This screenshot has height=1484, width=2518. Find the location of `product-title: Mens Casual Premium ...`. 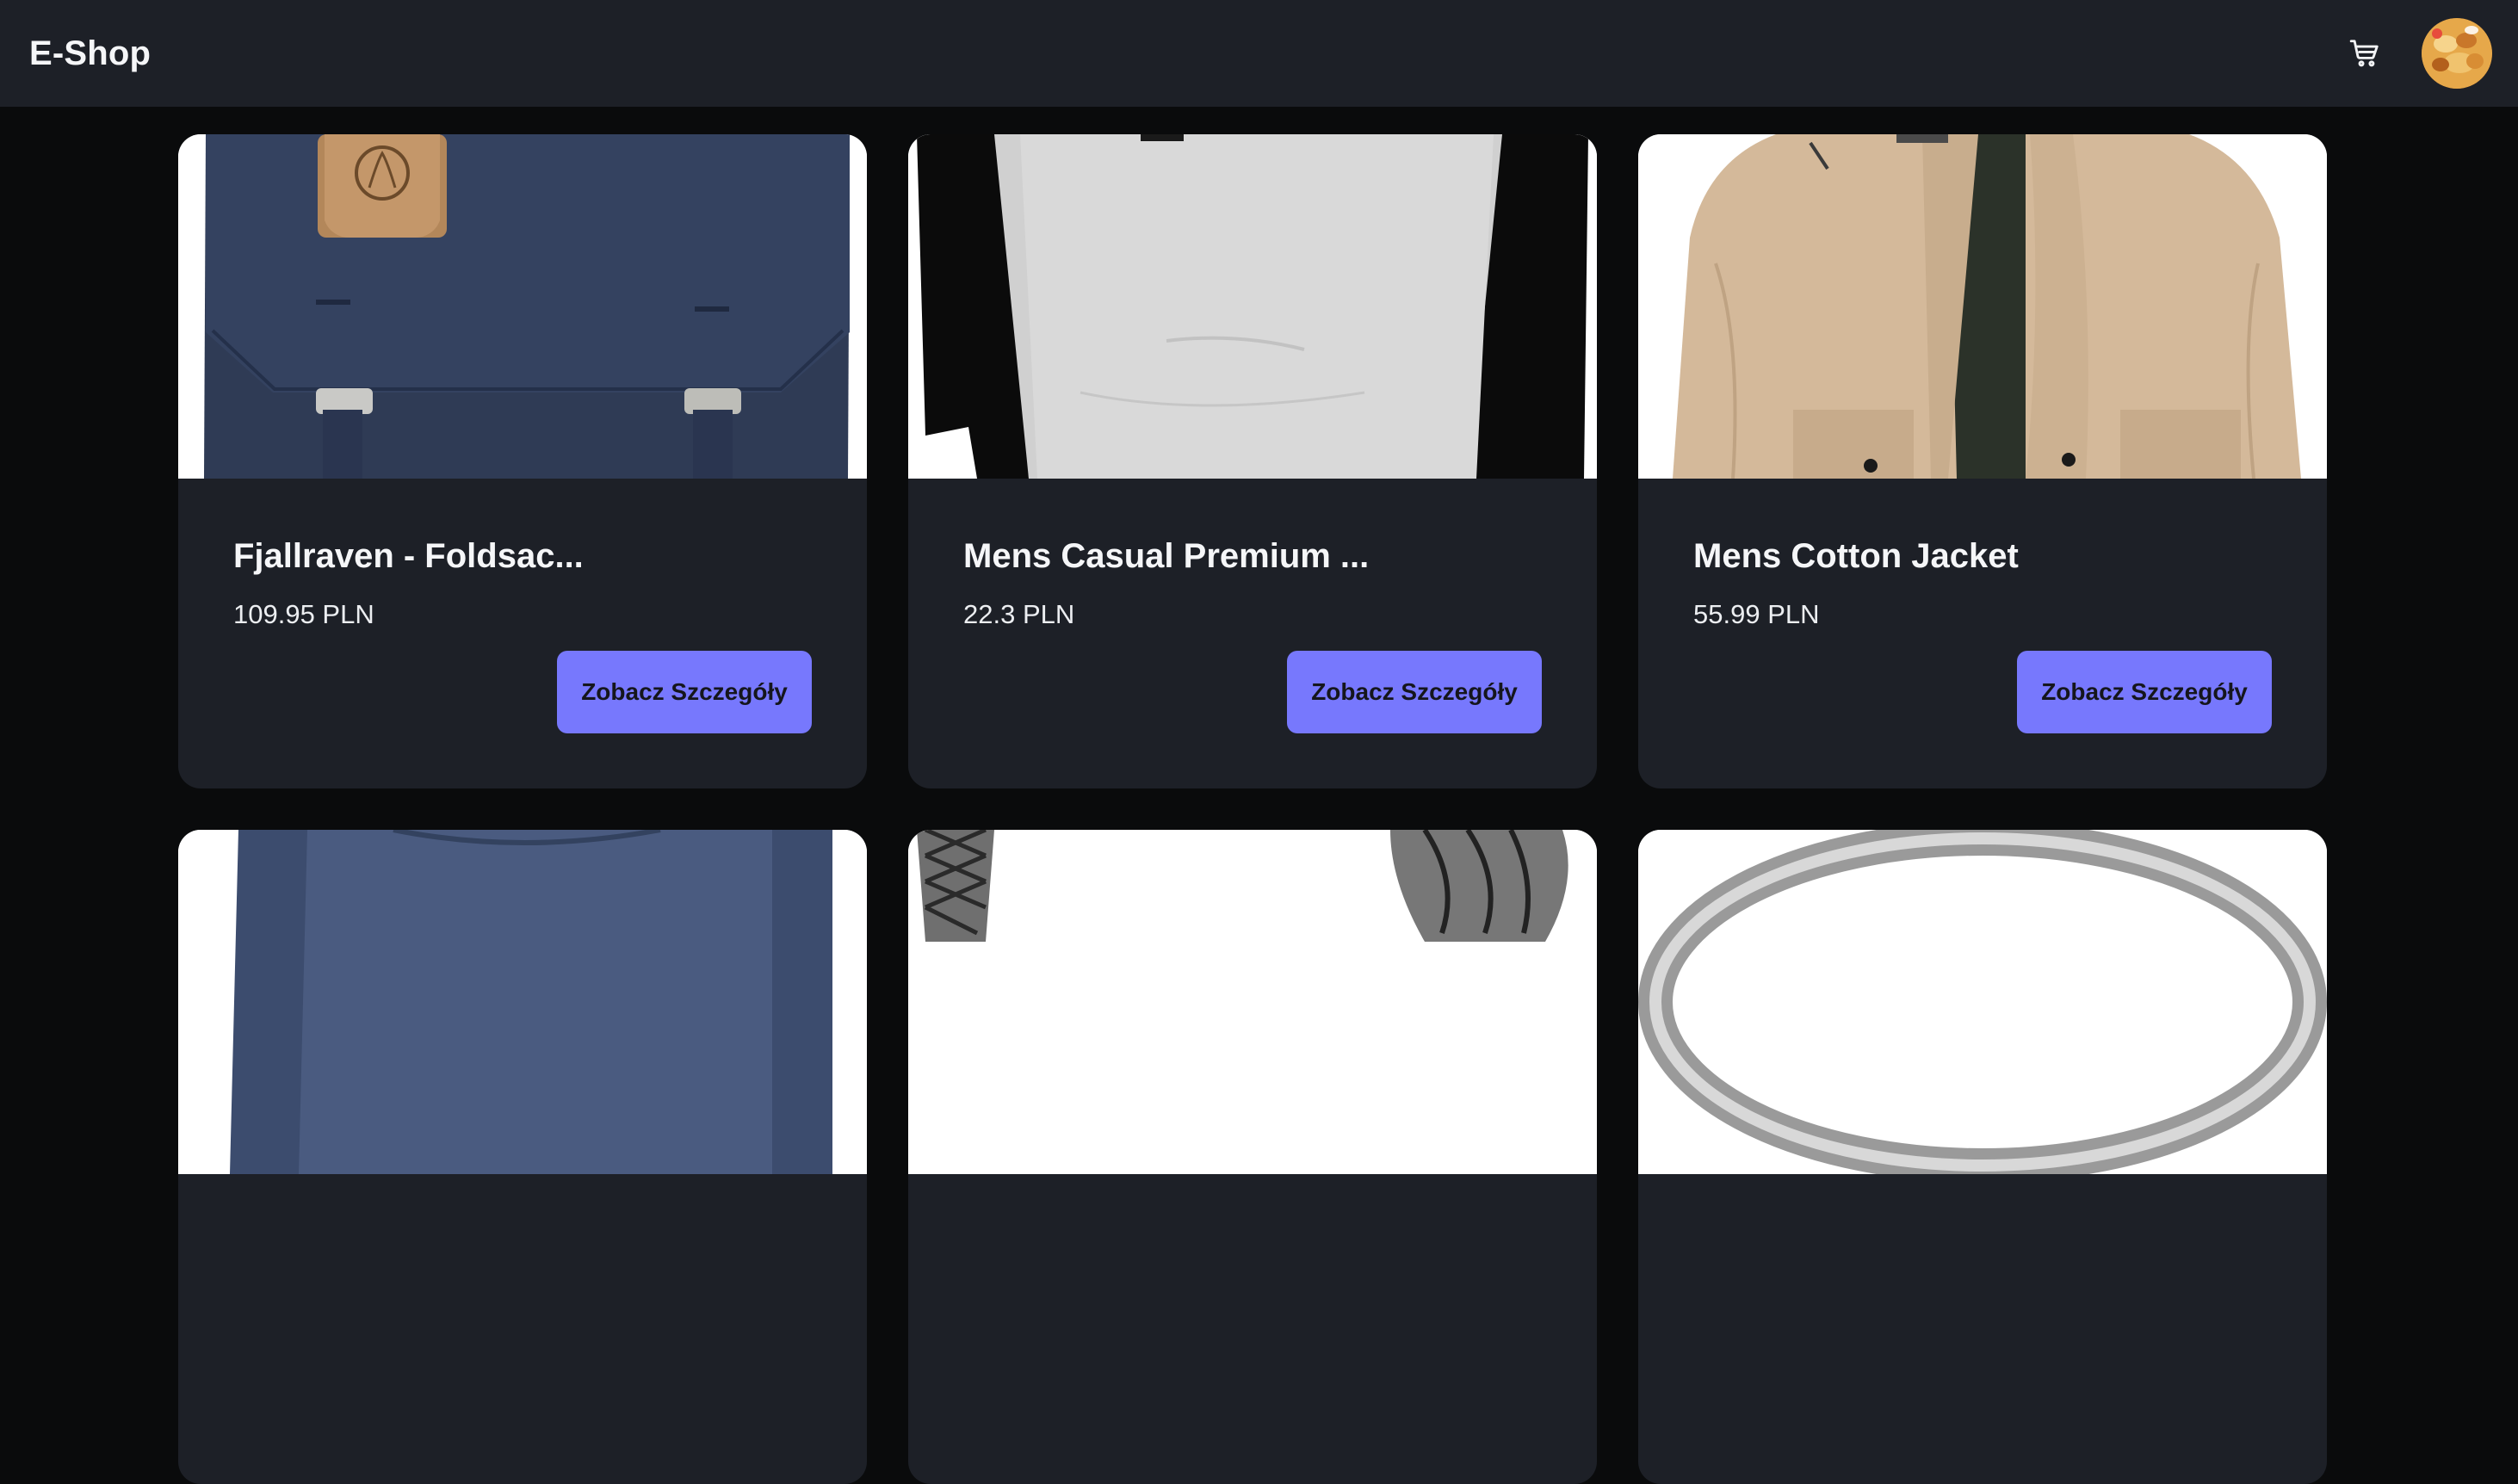

product-title: Mens Casual Premium ... is located at coordinates (1166, 556).